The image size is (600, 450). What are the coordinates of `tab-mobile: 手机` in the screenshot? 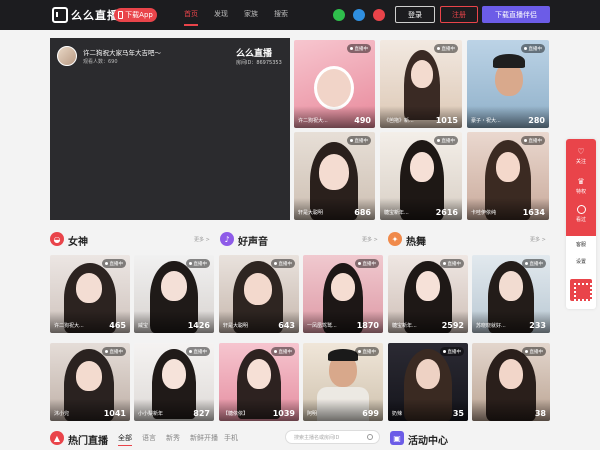 It's located at (231, 438).